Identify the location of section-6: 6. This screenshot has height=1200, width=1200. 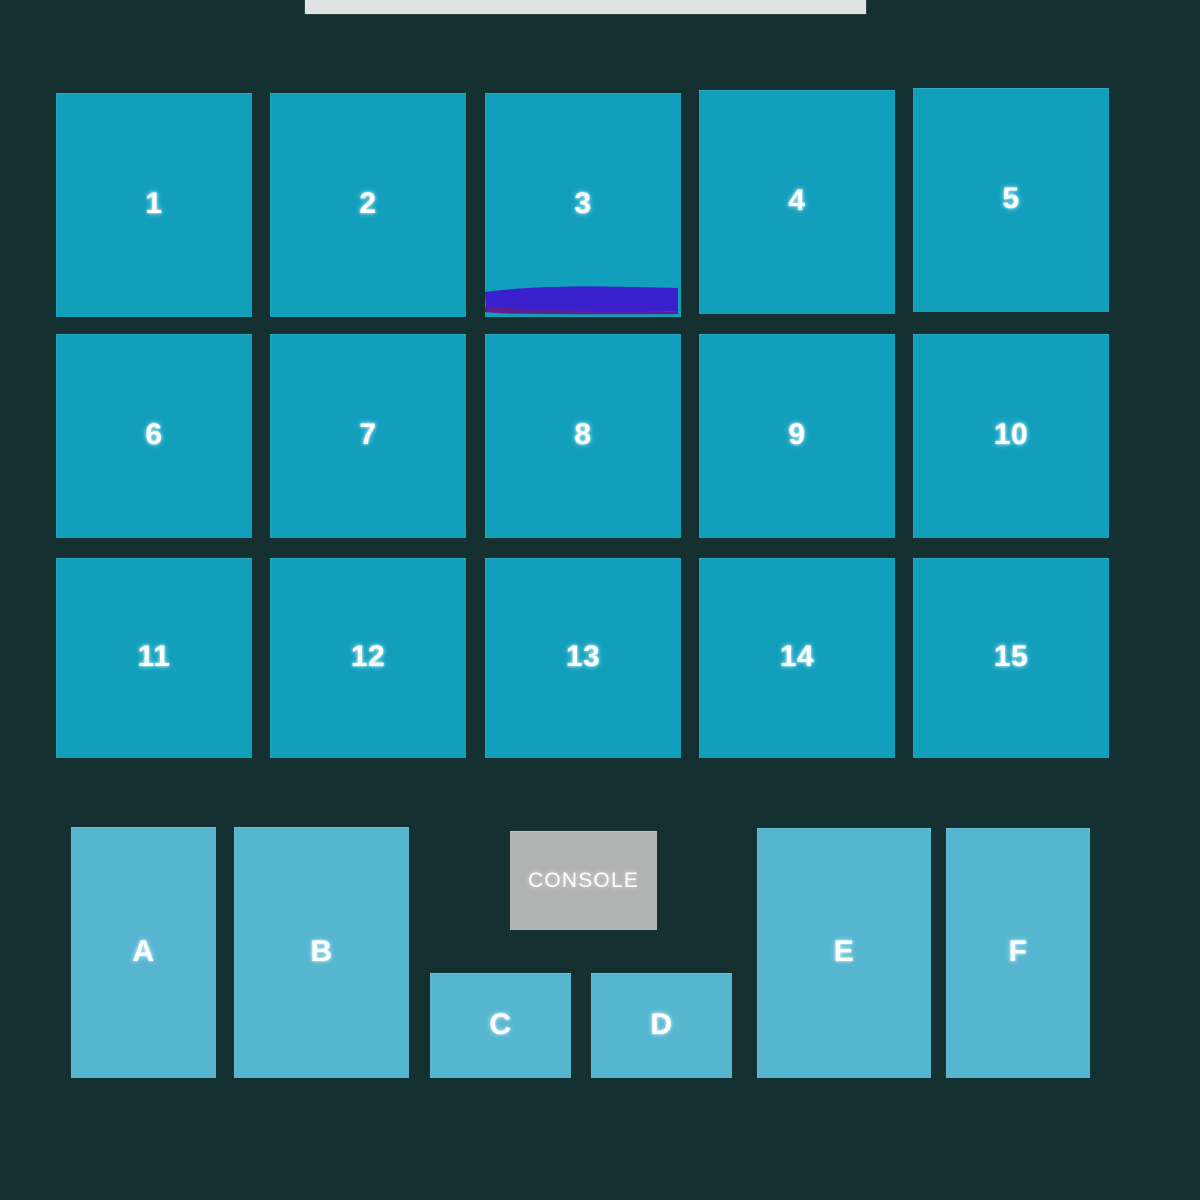
(154, 436).